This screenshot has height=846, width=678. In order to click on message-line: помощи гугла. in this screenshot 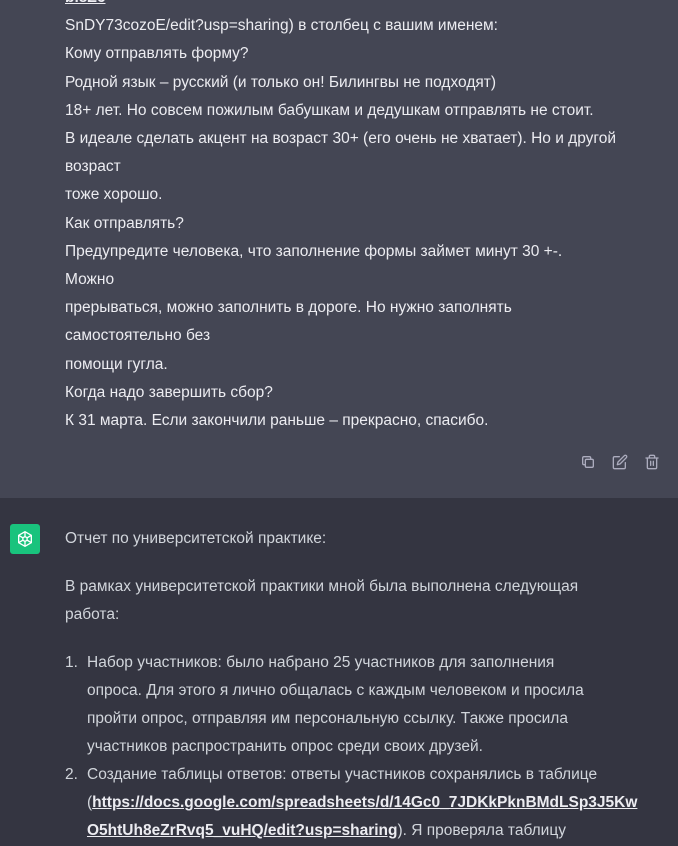, I will do `click(116, 364)`.